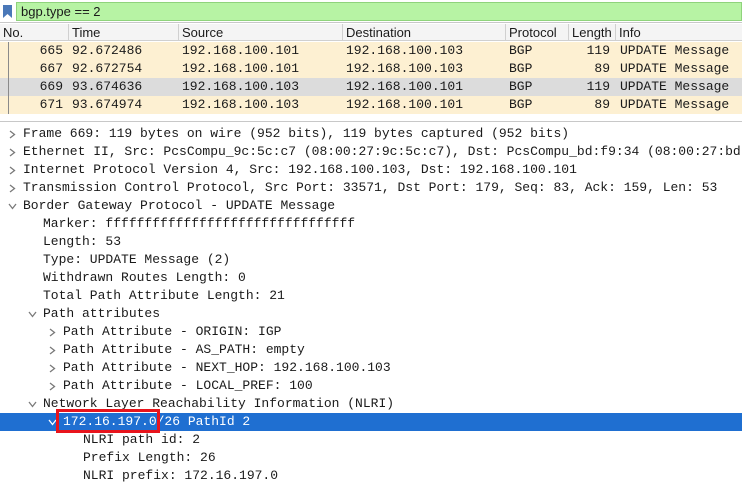  Describe the element at coordinates (107, 86) in the screenshot. I see `cell-time: 93.674636` at that location.